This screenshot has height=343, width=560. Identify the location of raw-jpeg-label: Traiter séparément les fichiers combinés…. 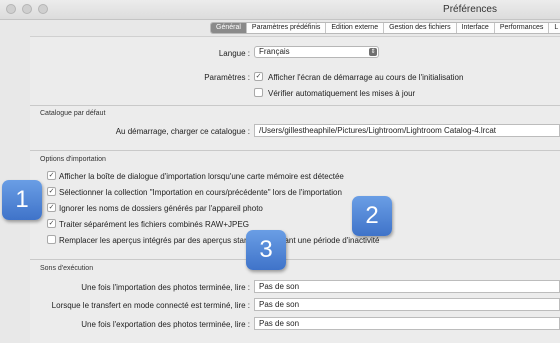
(154, 224).